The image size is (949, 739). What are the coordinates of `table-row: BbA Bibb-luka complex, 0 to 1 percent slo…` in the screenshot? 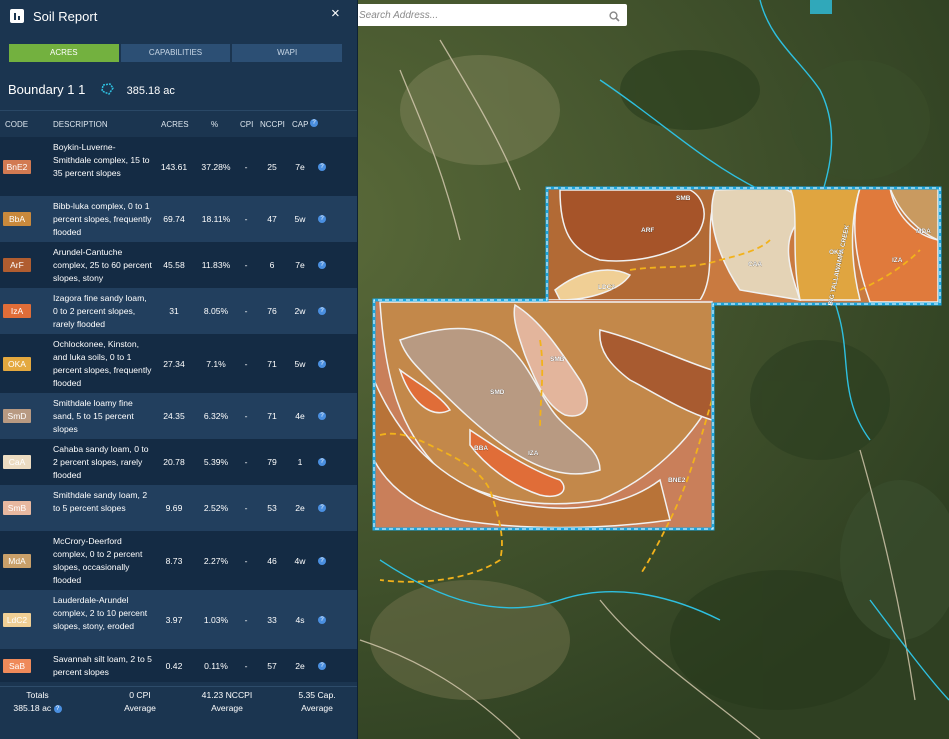 It's located at (178, 219).